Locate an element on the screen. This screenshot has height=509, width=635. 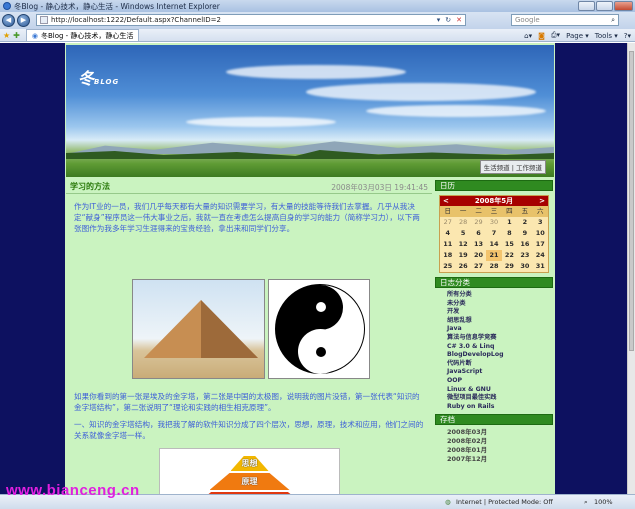
forward-button: ▶ is located at coordinates (23, 20).